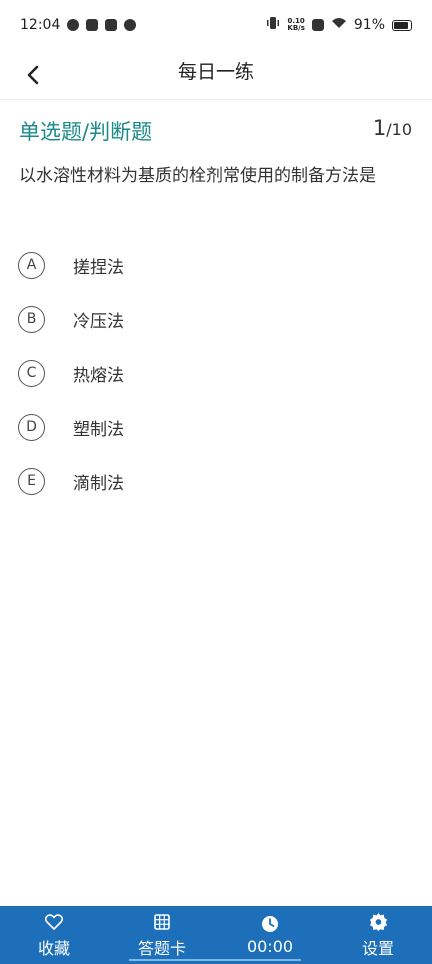  Describe the element at coordinates (377, 948) in the screenshot. I see `tab-label: 设置` at that location.